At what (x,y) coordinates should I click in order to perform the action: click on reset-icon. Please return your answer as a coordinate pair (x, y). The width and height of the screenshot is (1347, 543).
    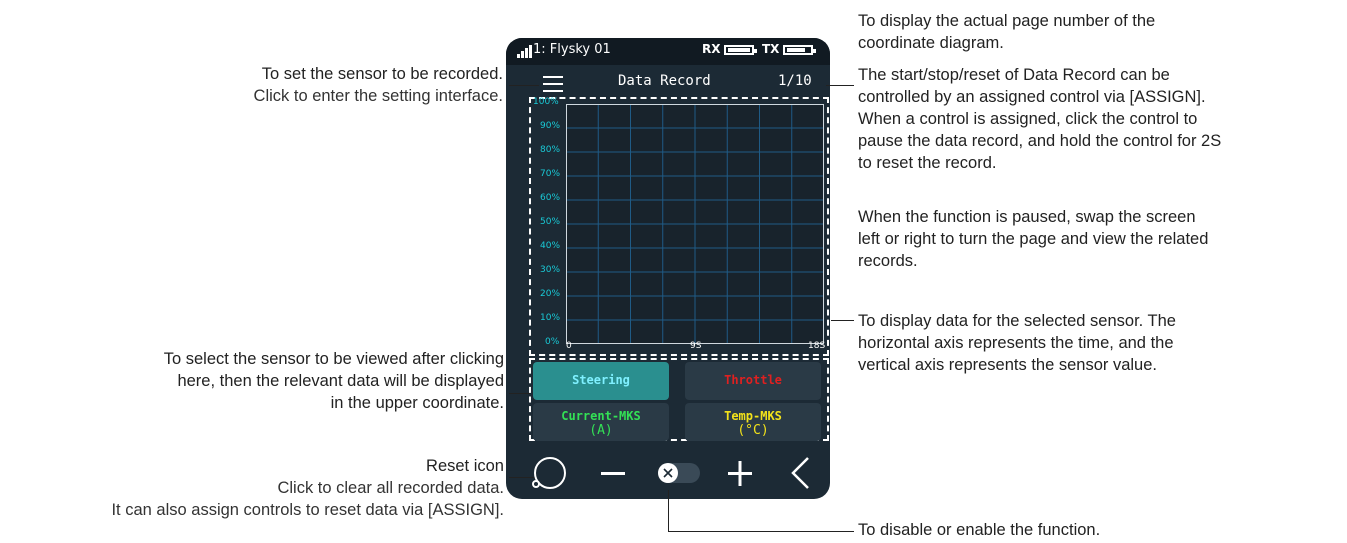
    Looking at the image, I should click on (549, 473).